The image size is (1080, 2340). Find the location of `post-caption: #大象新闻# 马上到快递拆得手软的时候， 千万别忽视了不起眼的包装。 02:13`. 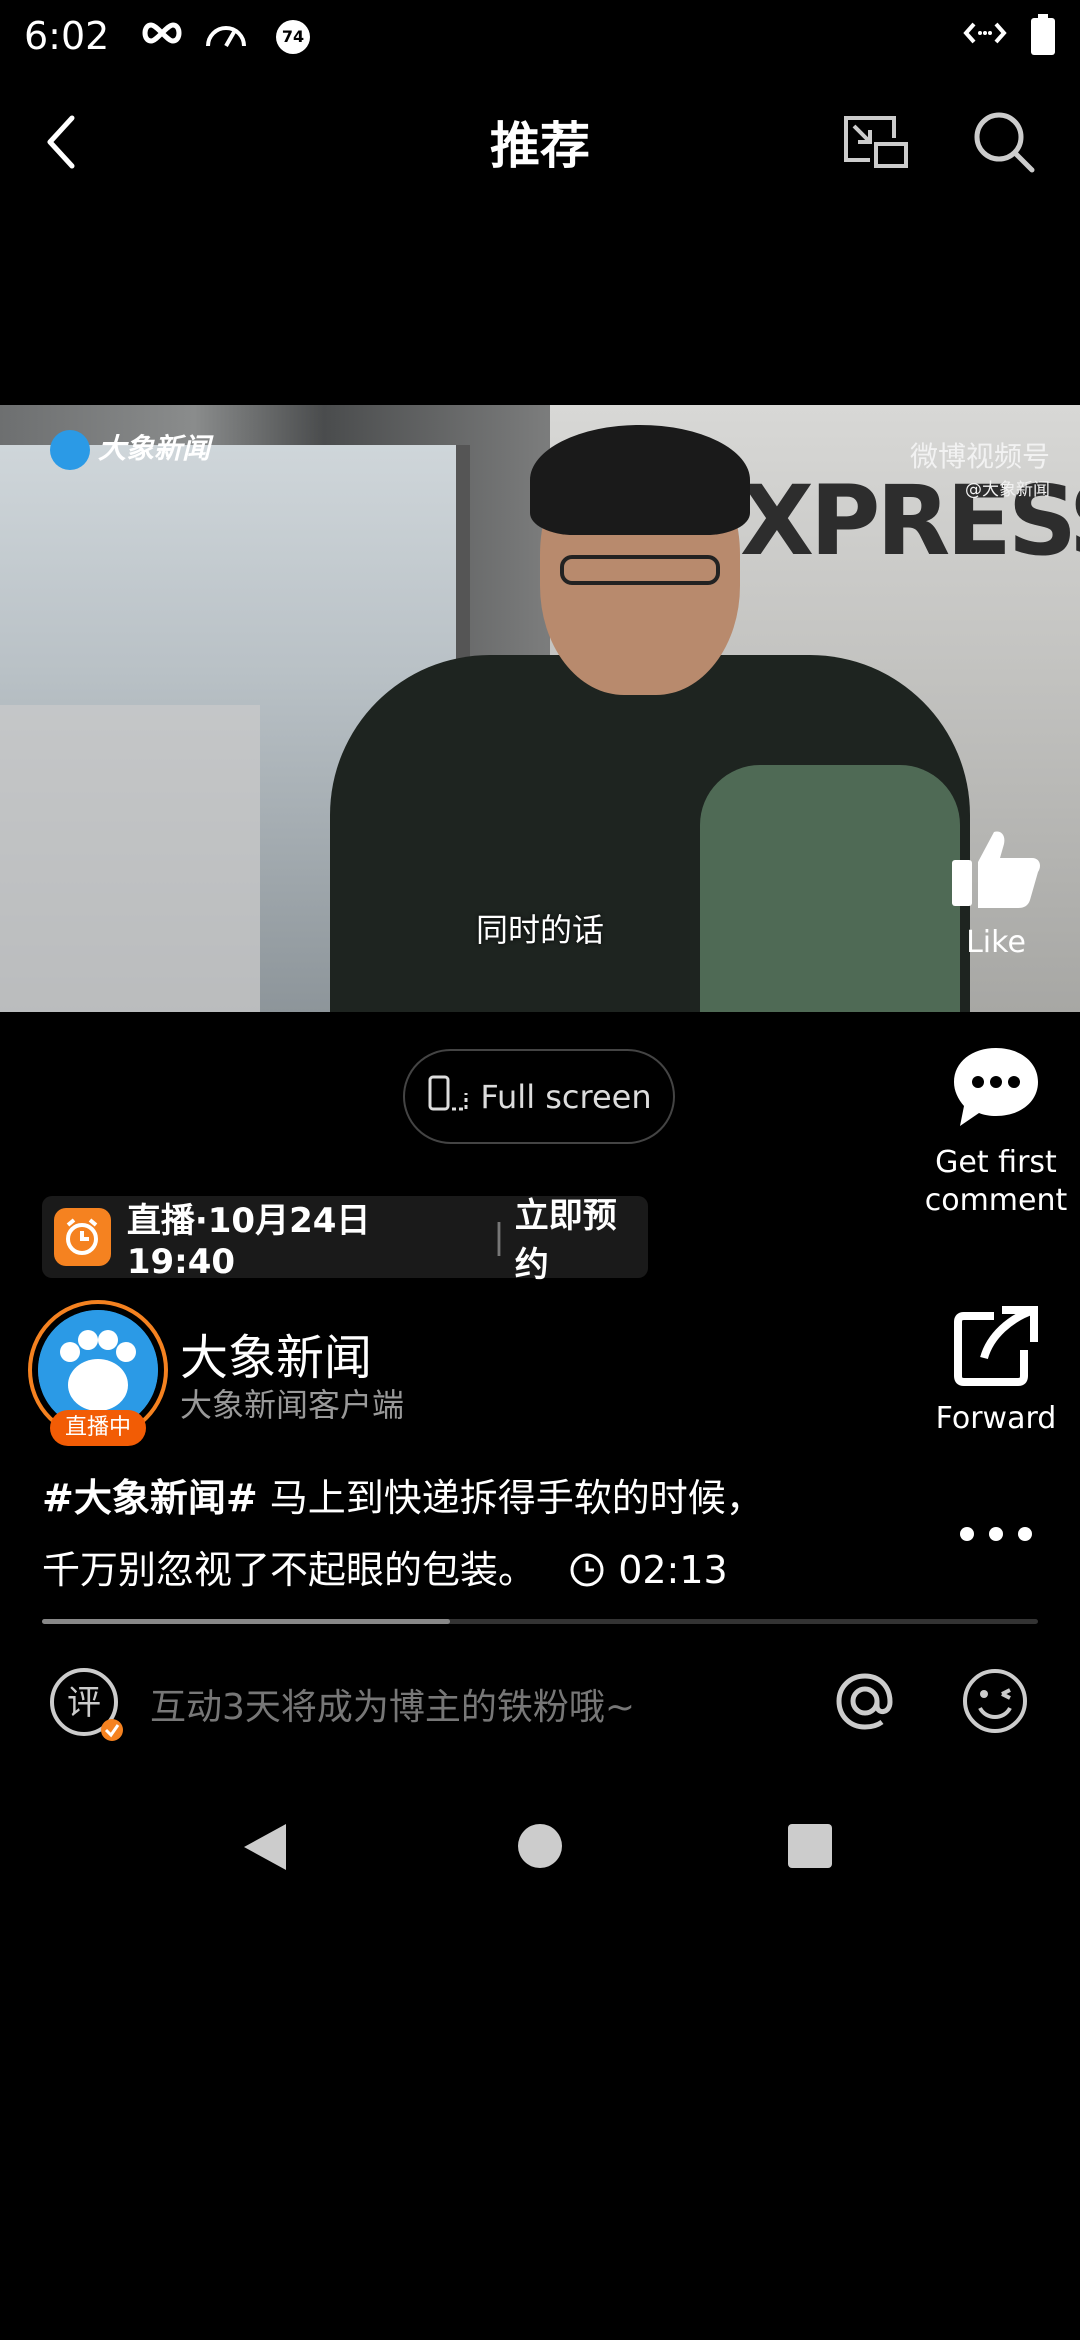

post-caption: #大象新闻# 马上到快递拆得手软的时候， 千万别忽视了不起眼的包装。 02:13 is located at coordinates (492, 1534).